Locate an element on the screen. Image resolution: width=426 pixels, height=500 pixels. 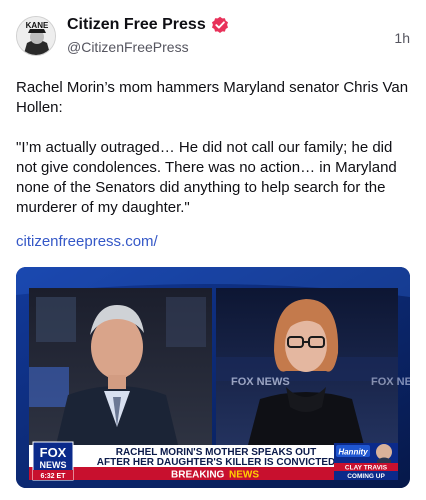
promo-tag: COMING UP is located at coordinates (366, 476).